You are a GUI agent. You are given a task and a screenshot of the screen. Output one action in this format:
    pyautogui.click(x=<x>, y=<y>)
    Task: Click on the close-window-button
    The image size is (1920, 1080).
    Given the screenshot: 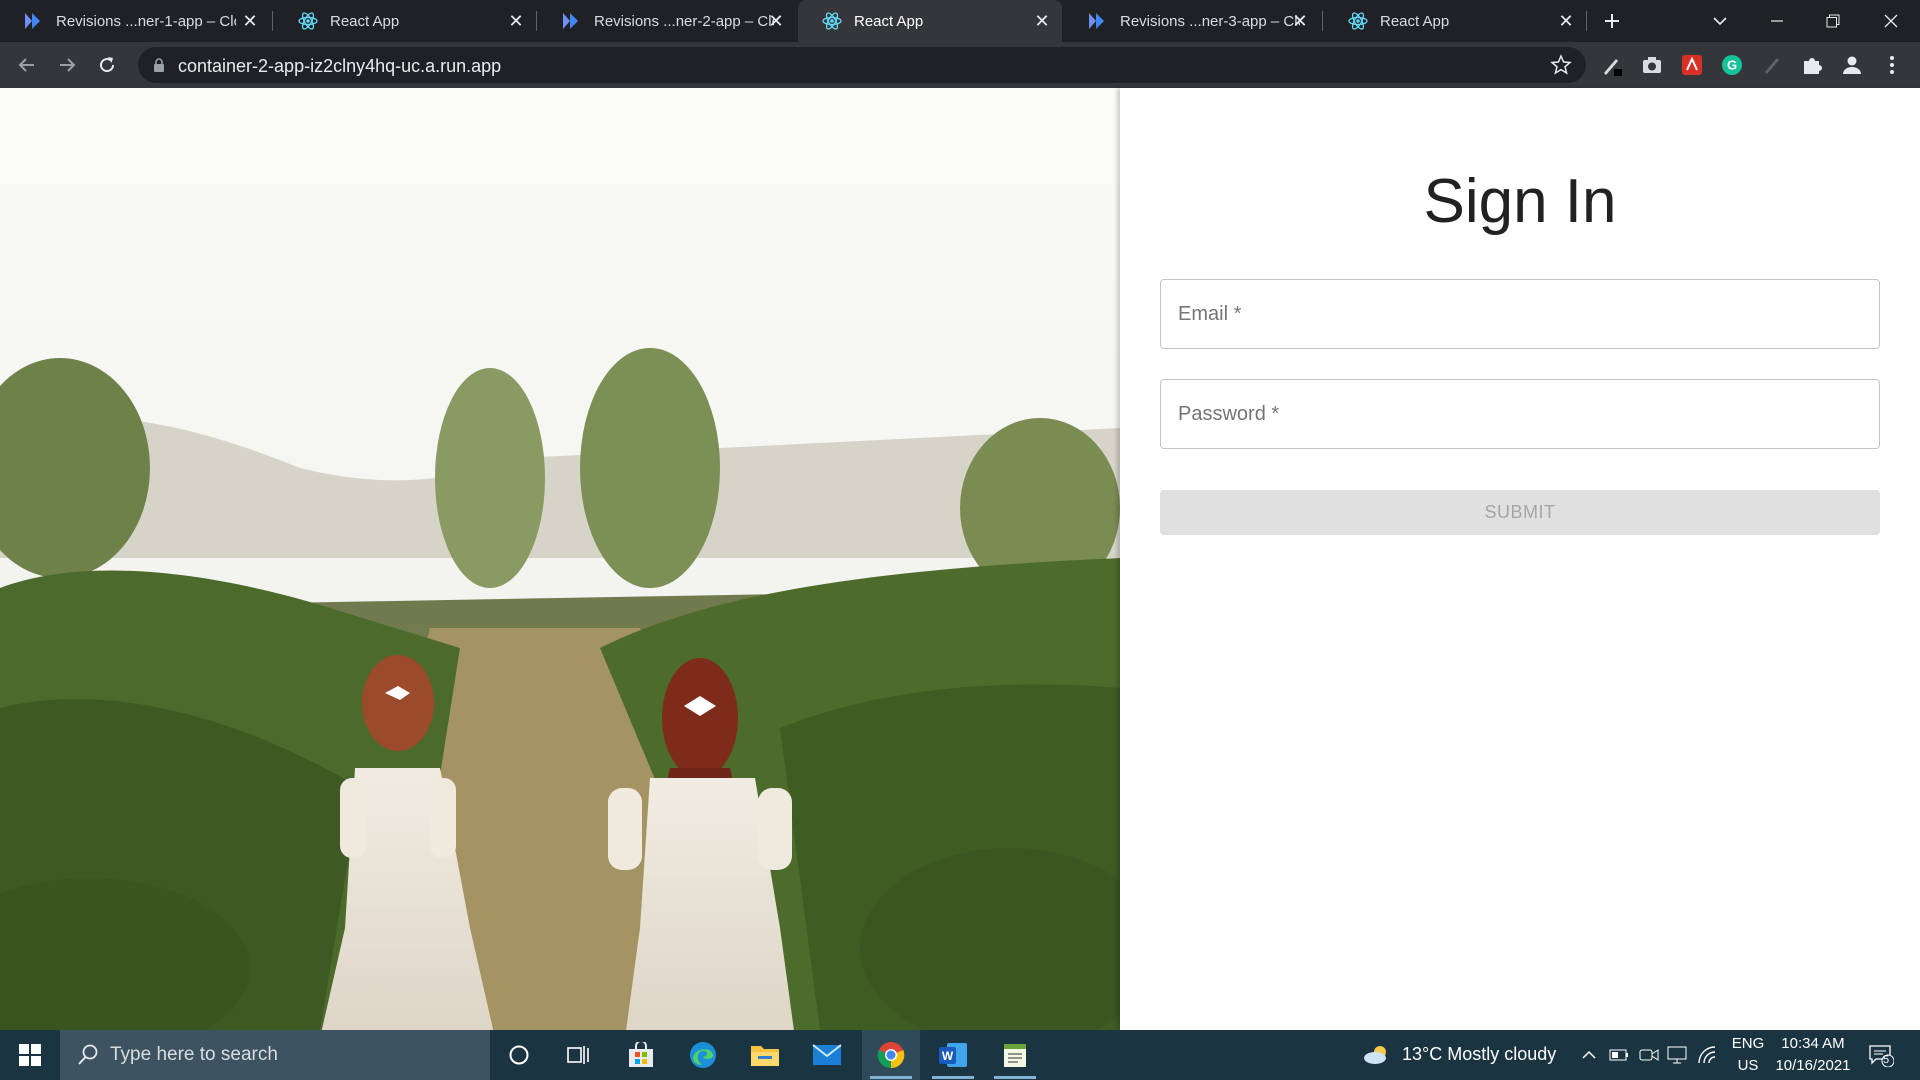 What is the action you would take?
    pyautogui.click(x=1891, y=21)
    